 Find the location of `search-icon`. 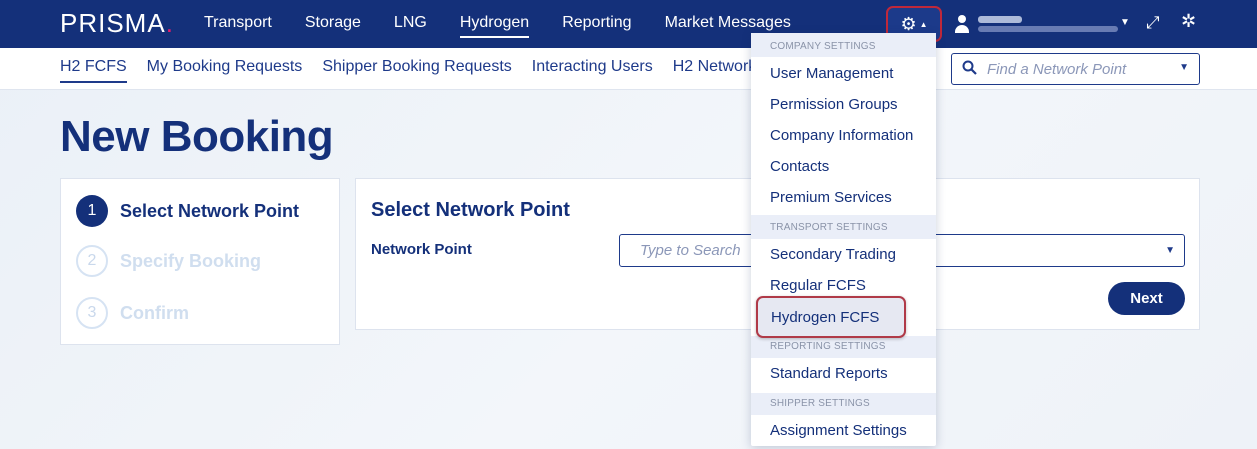

search-icon is located at coordinates (969, 69).